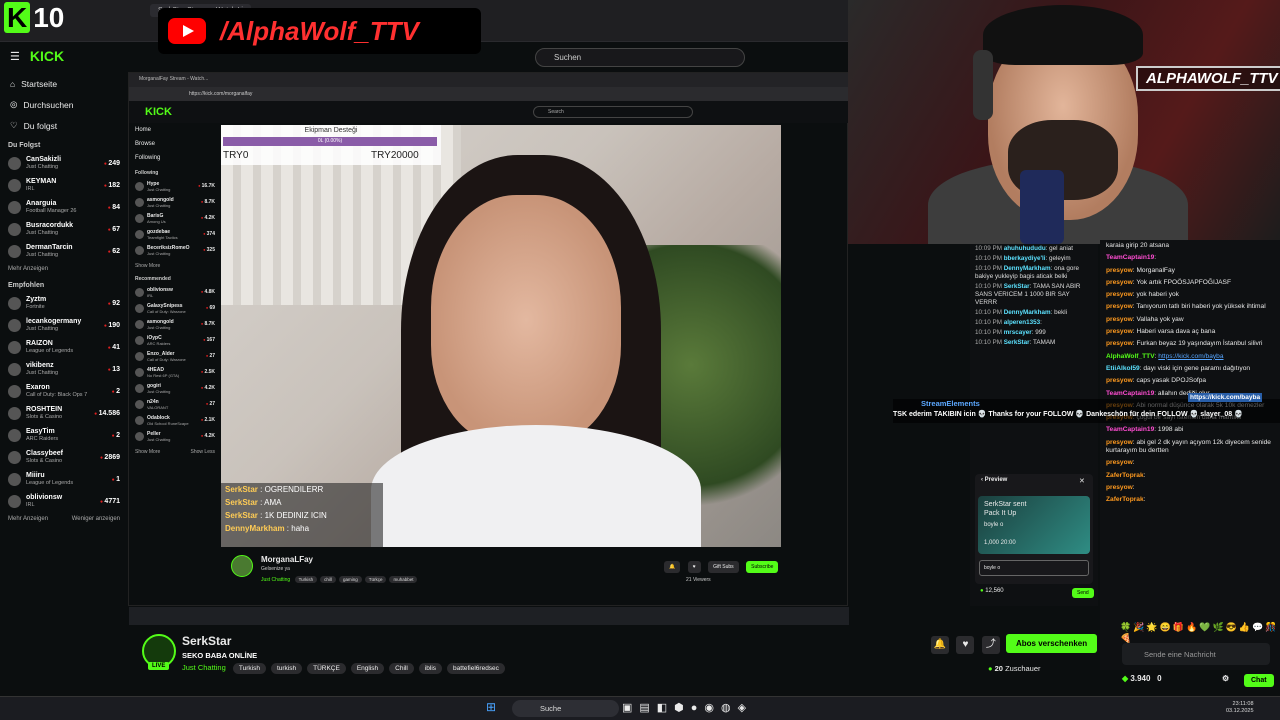 This screenshot has height=720, width=1280. I want to click on channel-item: n24nVALORANT 27, so click(175, 404).